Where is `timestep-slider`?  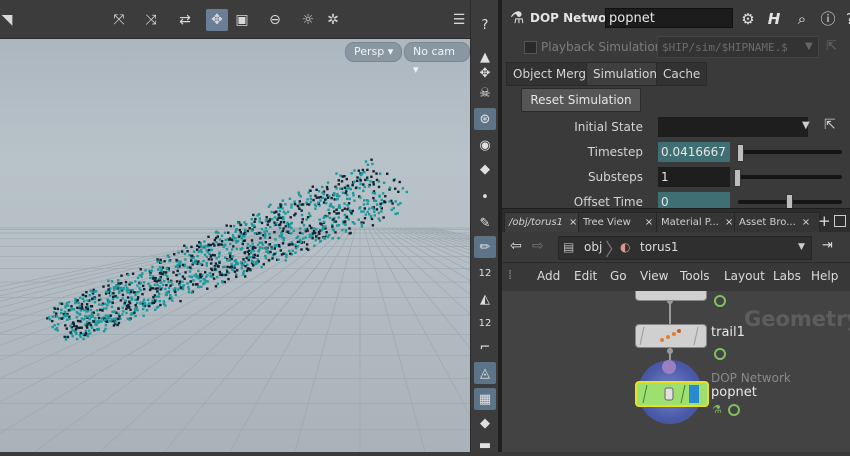
timestep-slider is located at coordinates (790, 152).